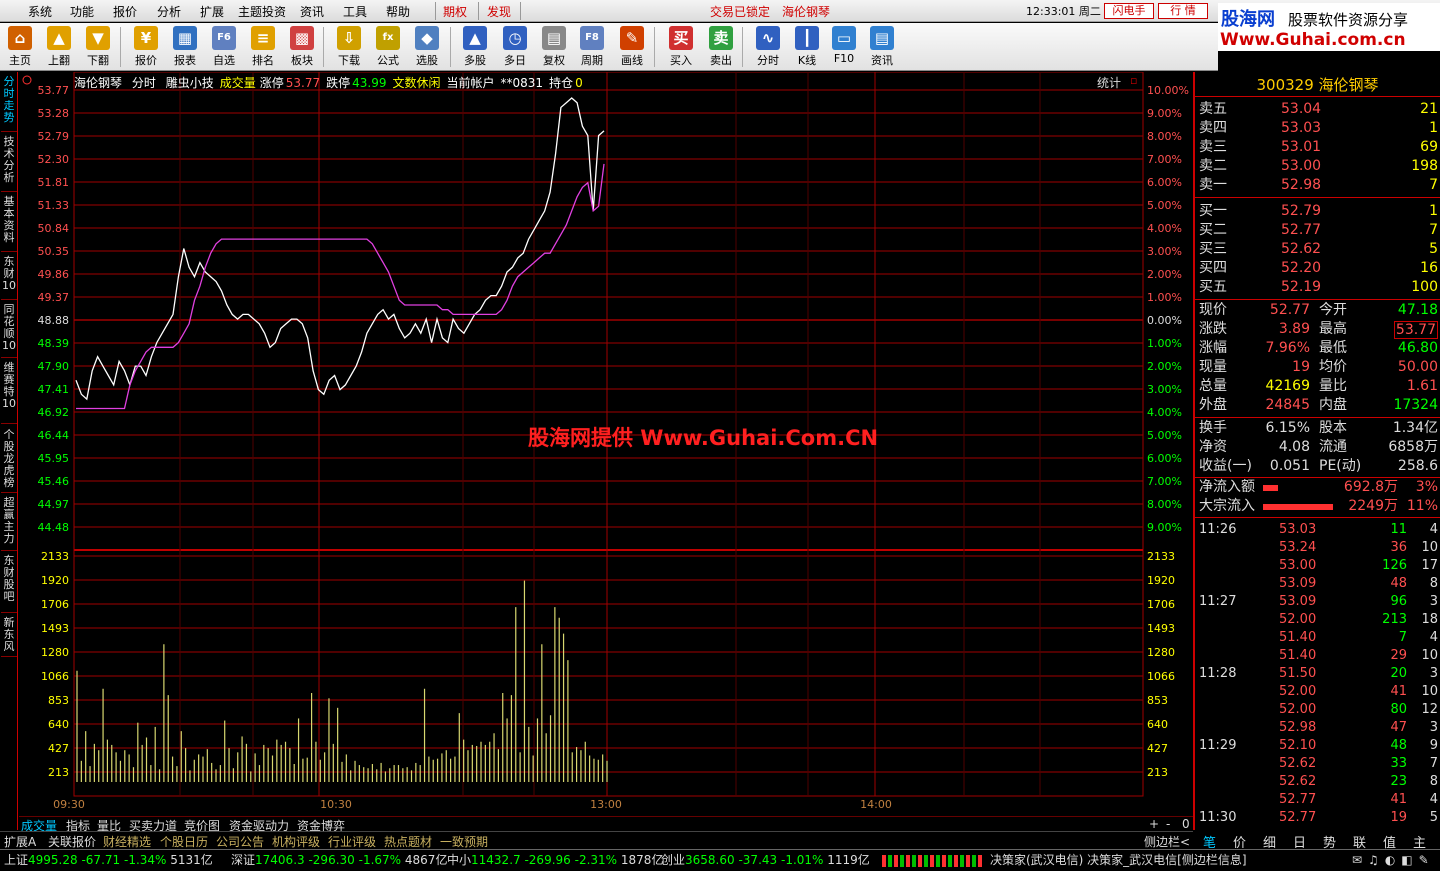  I want to click on func-tab-5: 机构评级, so click(296, 841).